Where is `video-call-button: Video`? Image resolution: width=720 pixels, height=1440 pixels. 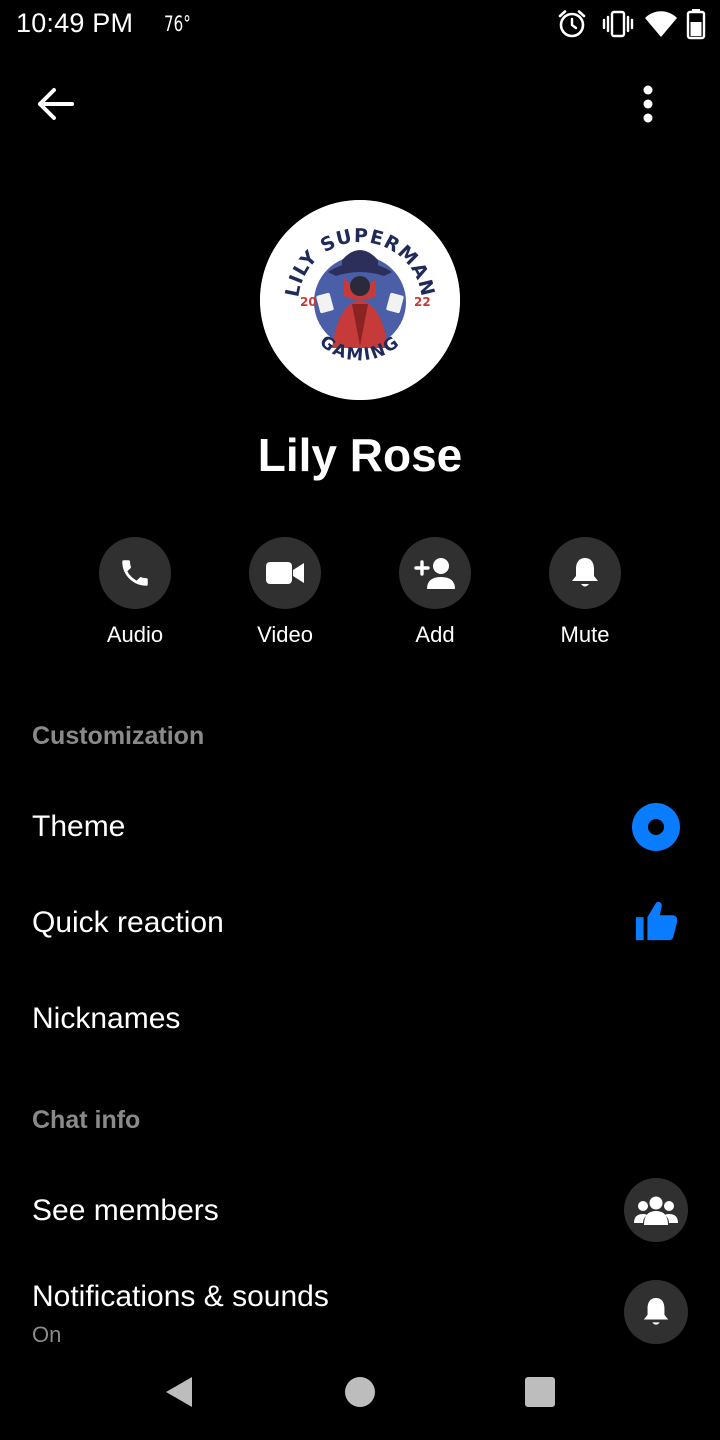 video-call-button: Video is located at coordinates (285, 596).